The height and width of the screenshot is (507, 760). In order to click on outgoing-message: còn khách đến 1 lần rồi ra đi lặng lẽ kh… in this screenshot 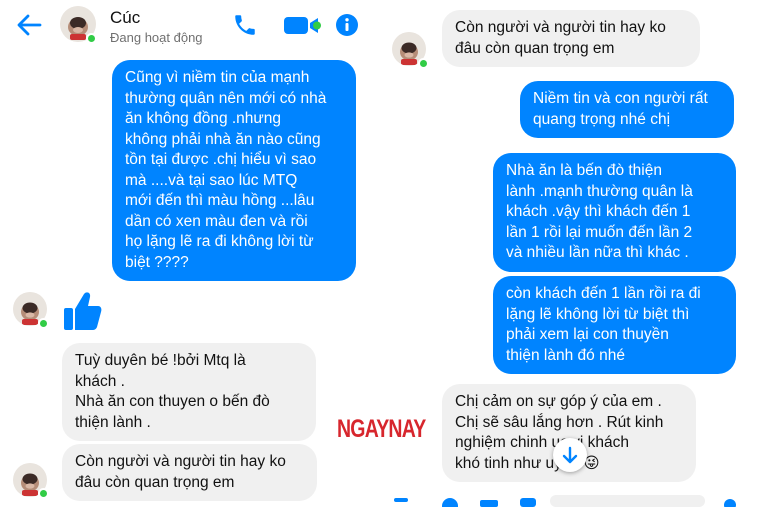, I will do `click(614, 325)`.